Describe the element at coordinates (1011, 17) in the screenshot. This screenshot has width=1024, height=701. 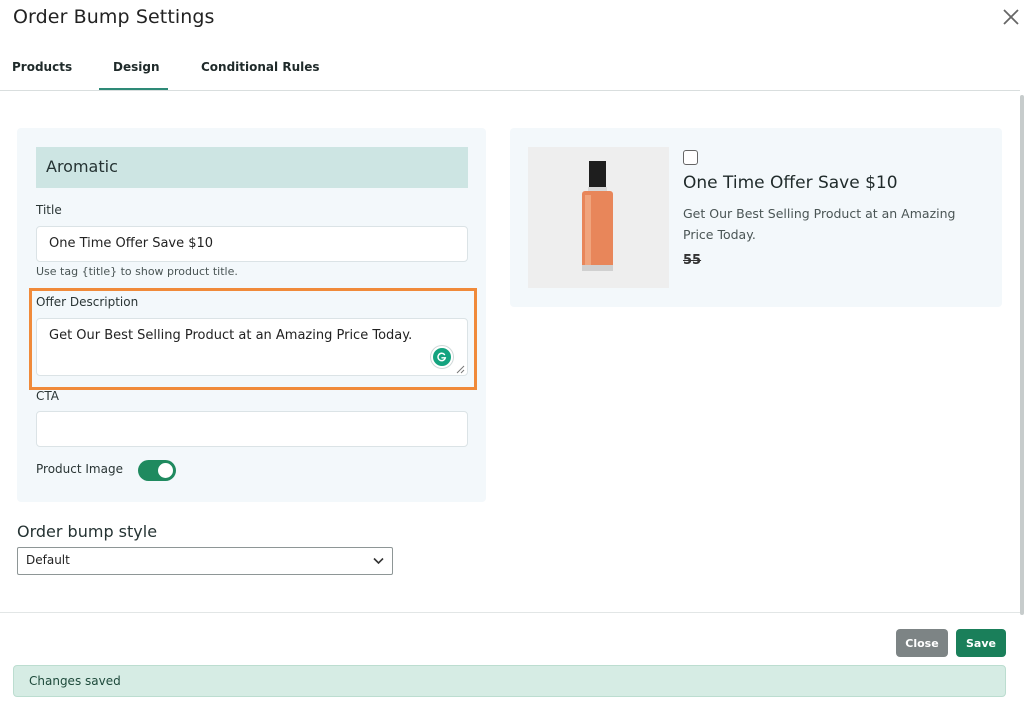
I see `close-icon` at that location.